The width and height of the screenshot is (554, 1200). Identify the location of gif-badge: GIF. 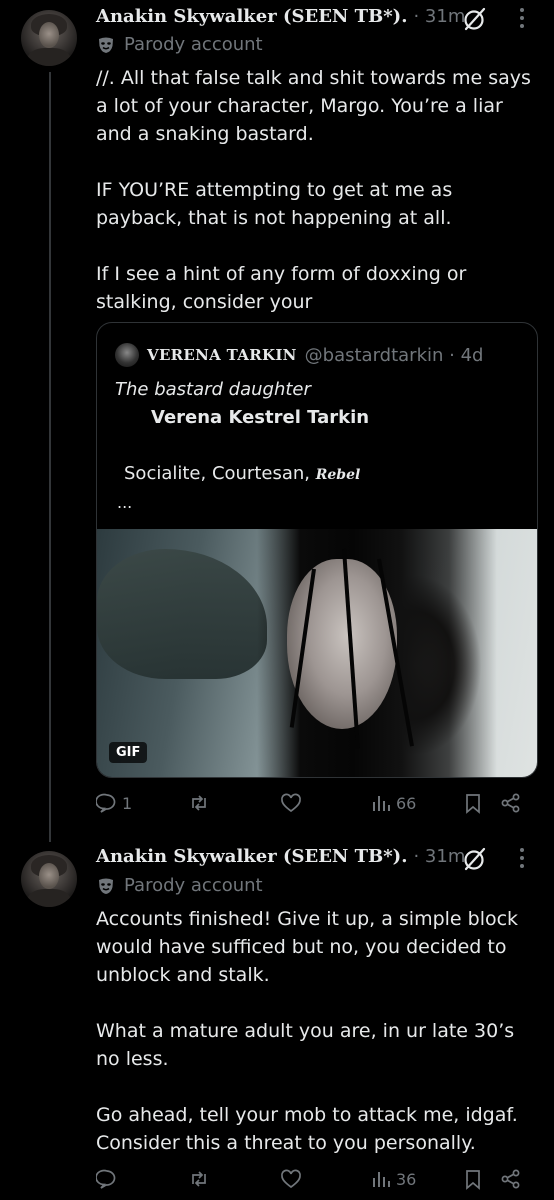
(128, 752).